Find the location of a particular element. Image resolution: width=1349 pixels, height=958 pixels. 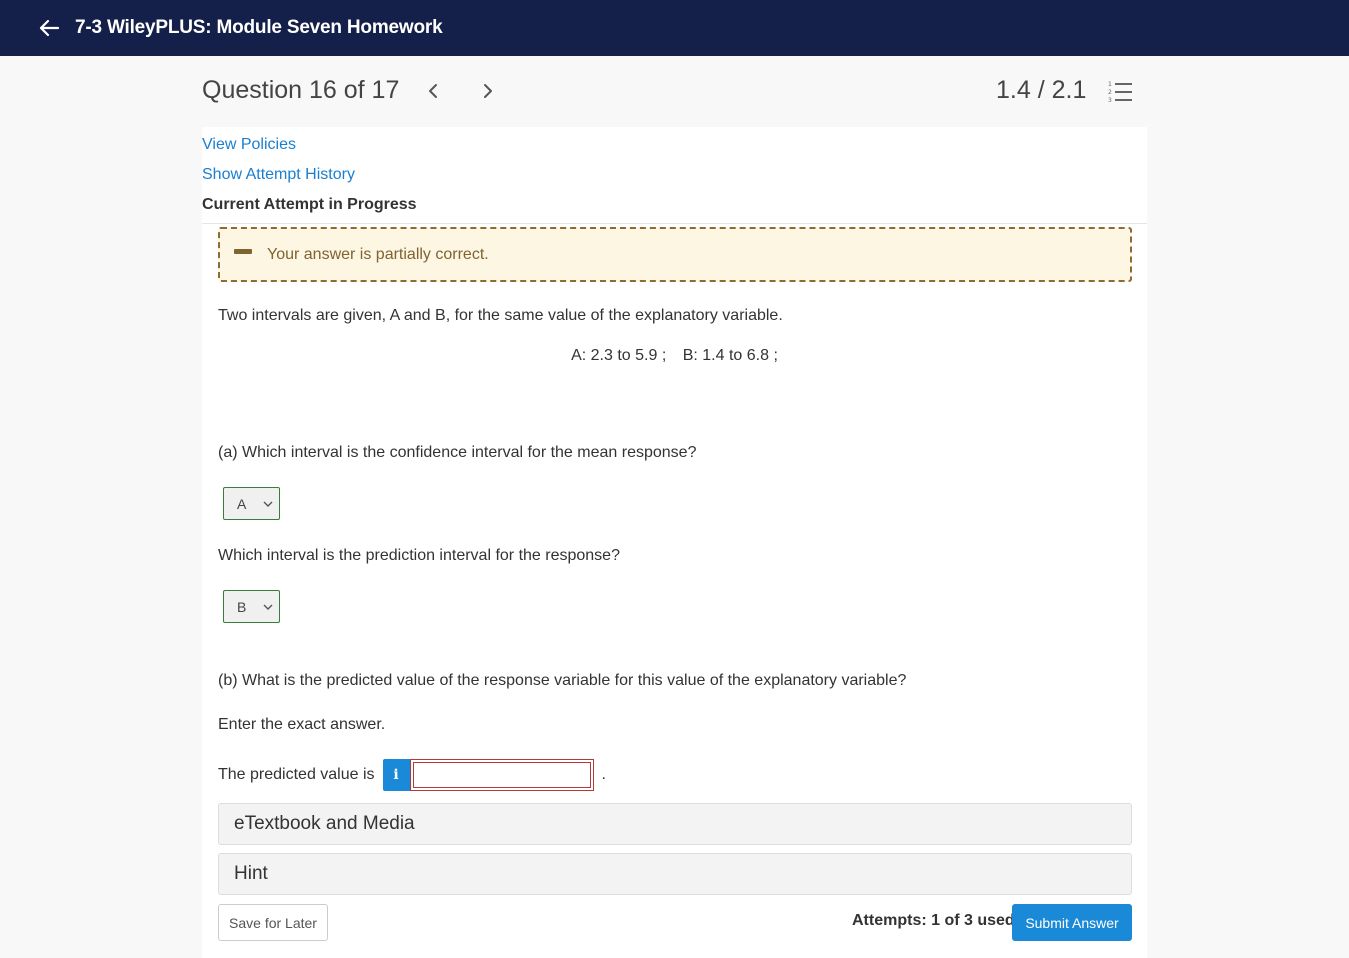

info-icon: i is located at coordinates (396, 775).